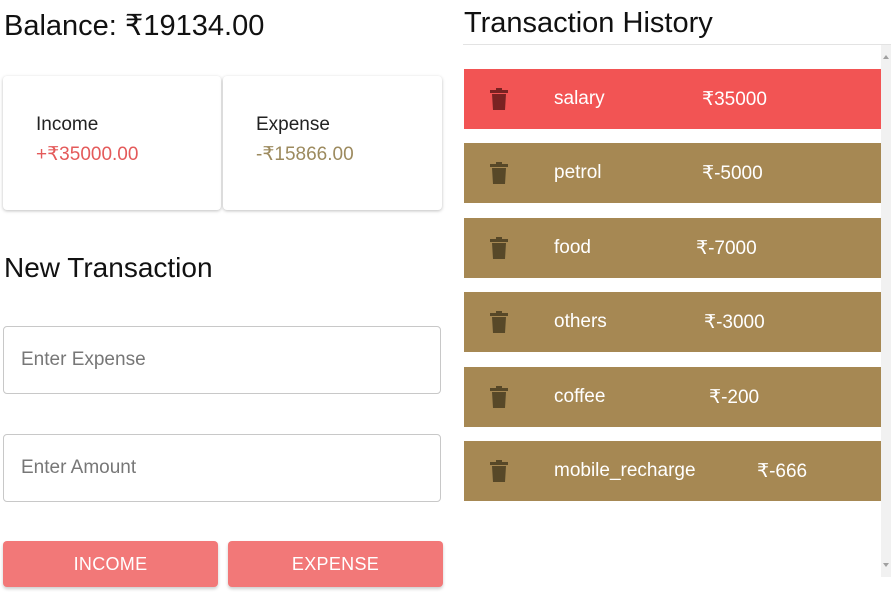  Describe the element at coordinates (87, 154) in the screenshot. I see `income-value: +₹35000.00` at that location.